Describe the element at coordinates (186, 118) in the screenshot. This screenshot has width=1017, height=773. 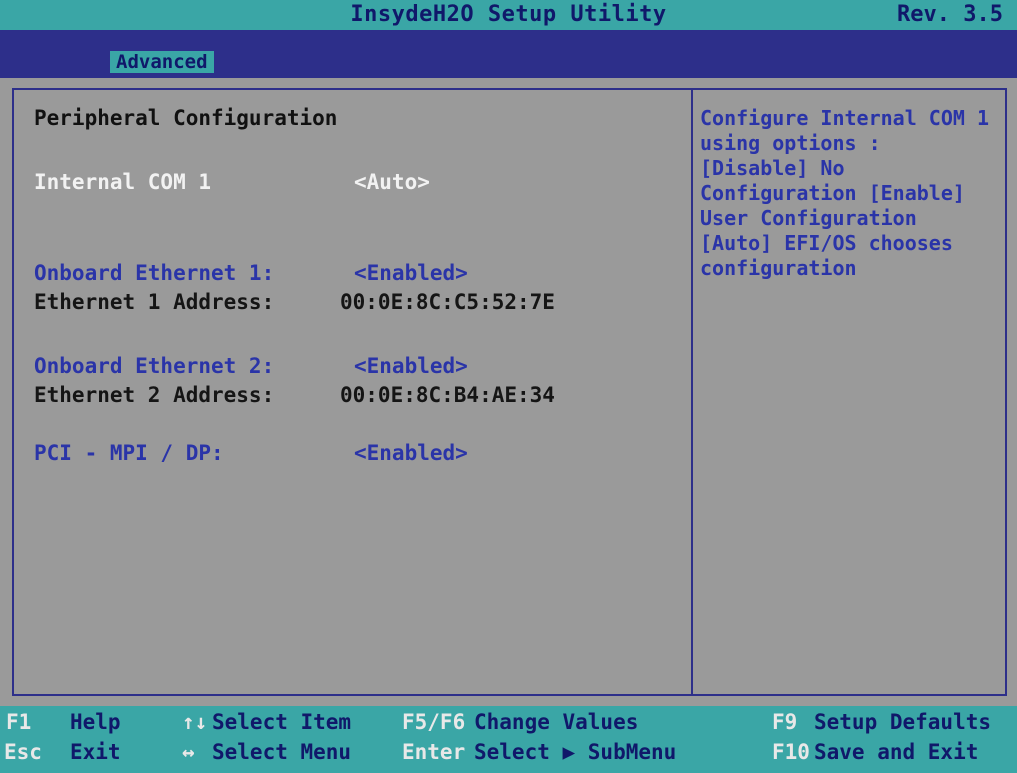
I see `section-title: Peripheral Configuration` at that location.